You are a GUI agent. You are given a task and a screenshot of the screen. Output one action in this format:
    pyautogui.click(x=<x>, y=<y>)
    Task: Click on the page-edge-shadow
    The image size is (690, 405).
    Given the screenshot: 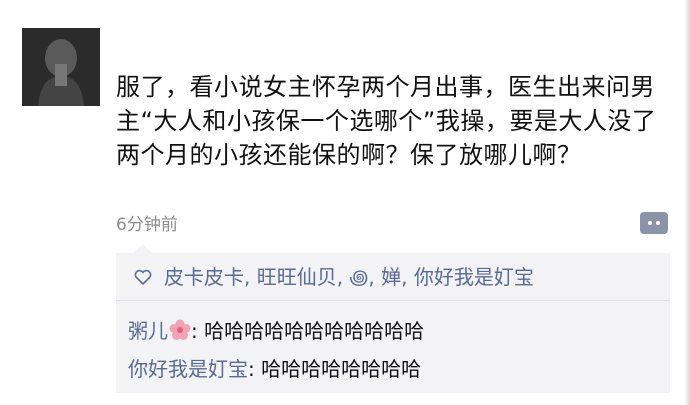 What is the action you would take?
    pyautogui.click(x=687, y=202)
    